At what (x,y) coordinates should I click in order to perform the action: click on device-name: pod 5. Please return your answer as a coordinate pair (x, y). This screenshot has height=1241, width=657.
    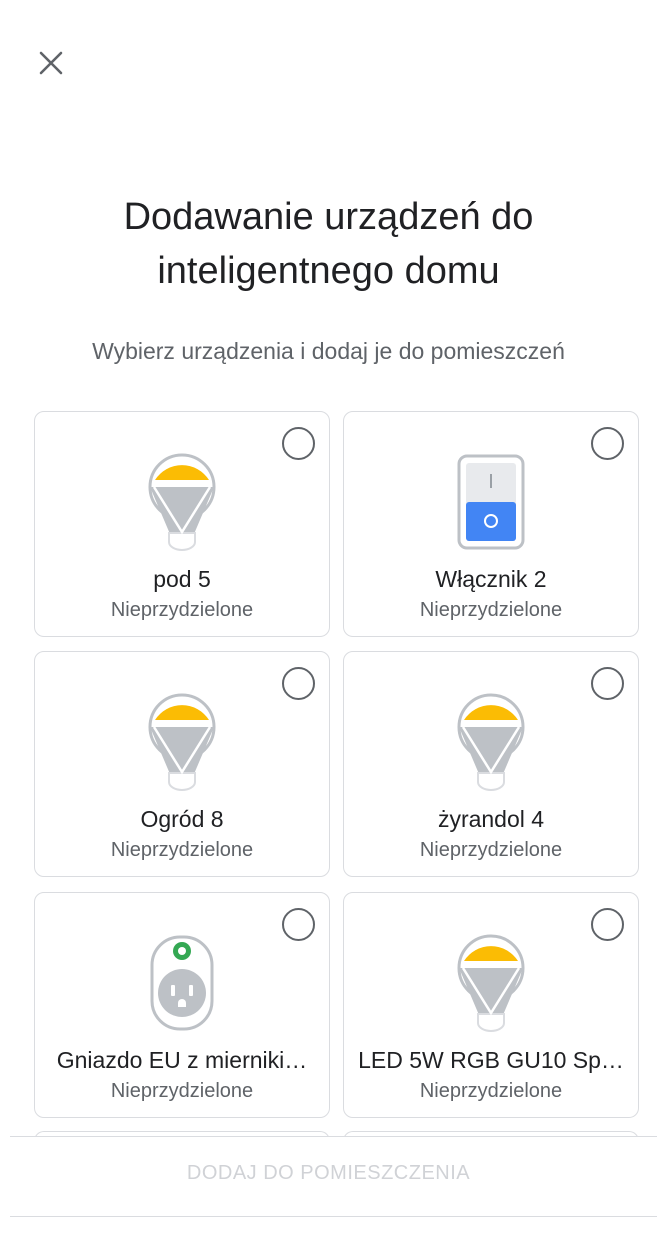
    Looking at the image, I should click on (182, 579).